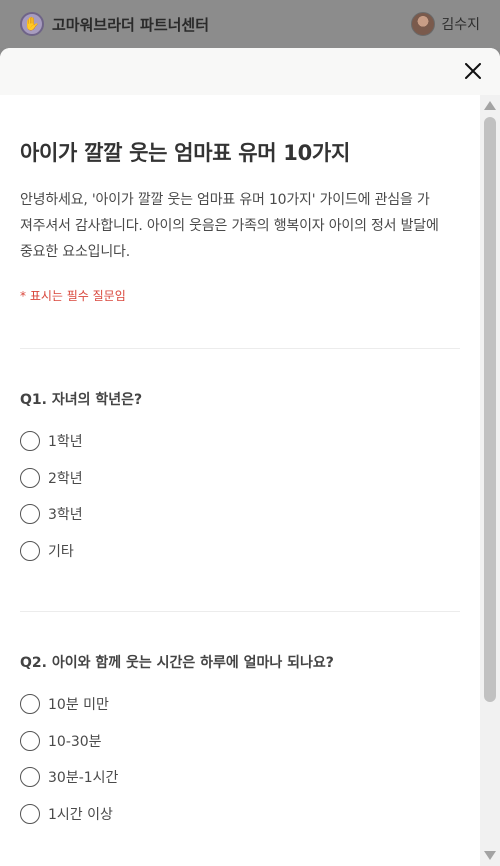  Describe the element at coordinates (65, 442) in the screenshot. I see `option-label: 1학년` at that location.